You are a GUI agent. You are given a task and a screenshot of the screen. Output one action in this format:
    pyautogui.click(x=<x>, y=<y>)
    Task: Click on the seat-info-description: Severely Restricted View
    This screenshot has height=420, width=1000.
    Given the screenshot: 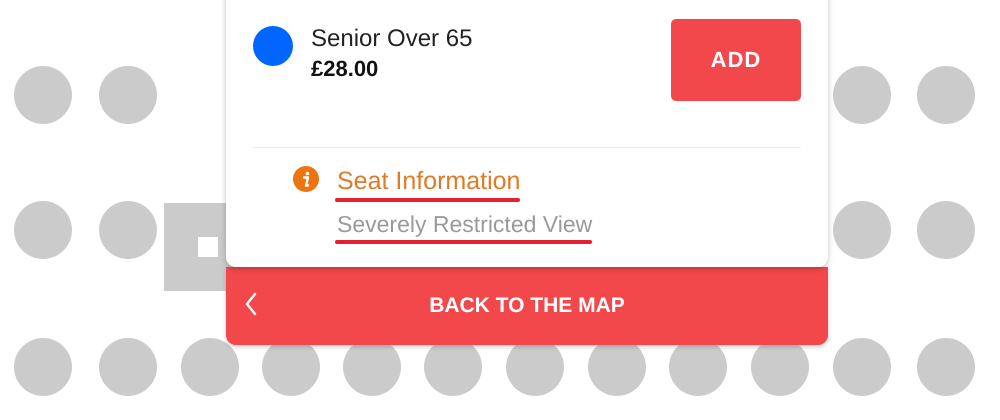 What is the action you would take?
    pyautogui.click(x=464, y=224)
    